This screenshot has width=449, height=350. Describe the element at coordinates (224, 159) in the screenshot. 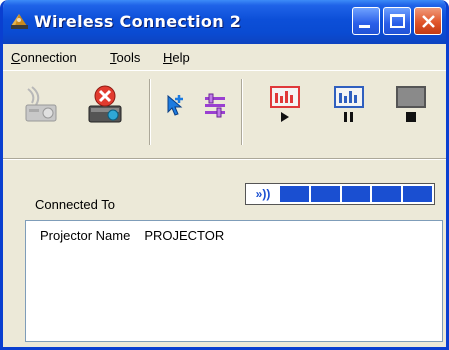

I see `section-divider` at that location.